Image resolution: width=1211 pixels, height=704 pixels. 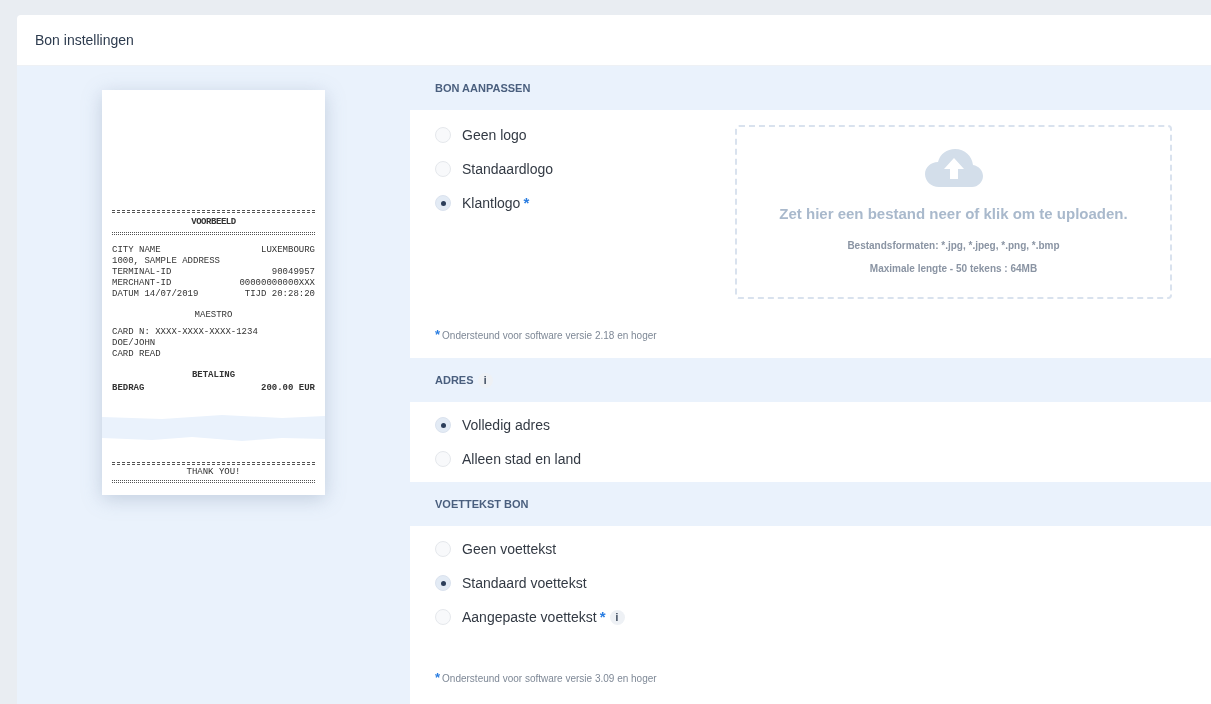 I want to click on upload-limit: Maximale lengte - 50 tekens : 64MB, so click(x=953, y=268).